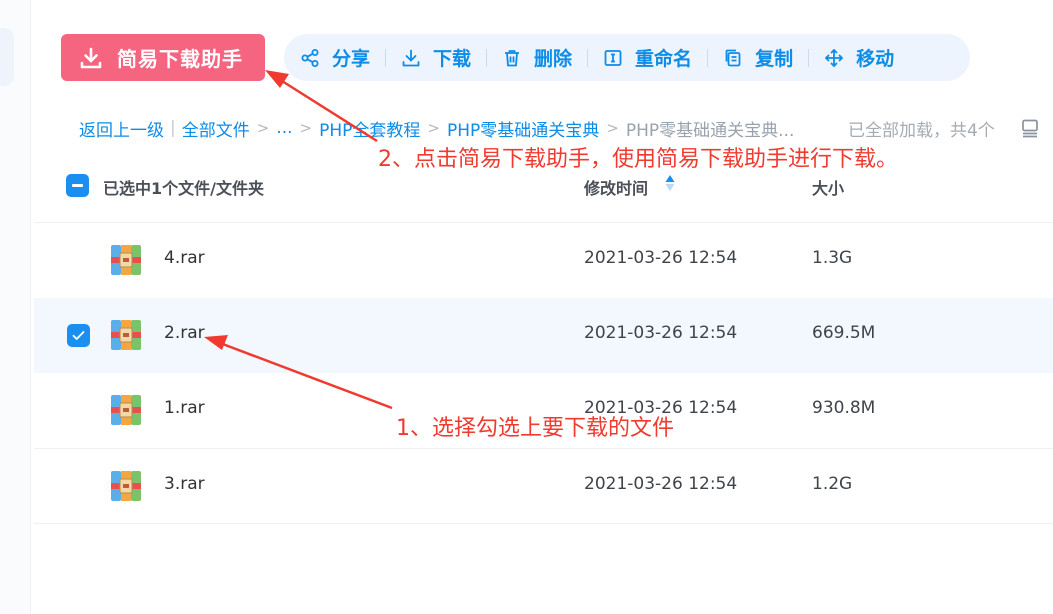 This screenshot has height=614, width=1053. What do you see at coordinates (664, 59) in the screenshot?
I see `rename-label: 重命名` at bounding box center [664, 59].